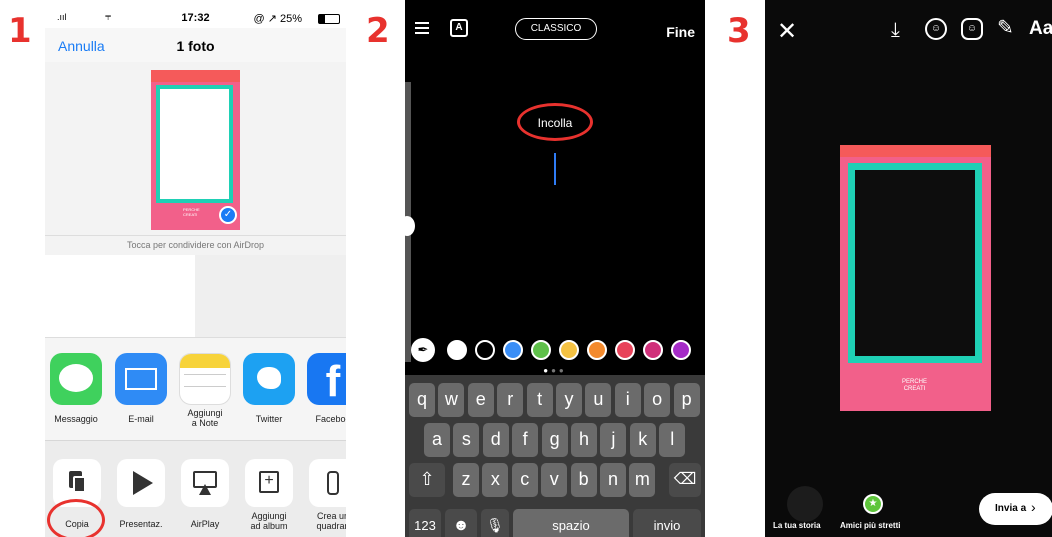  Describe the element at coordinates (556, 29) in the screenshot. I see `font-pill-button: CLASSICO` at that location.